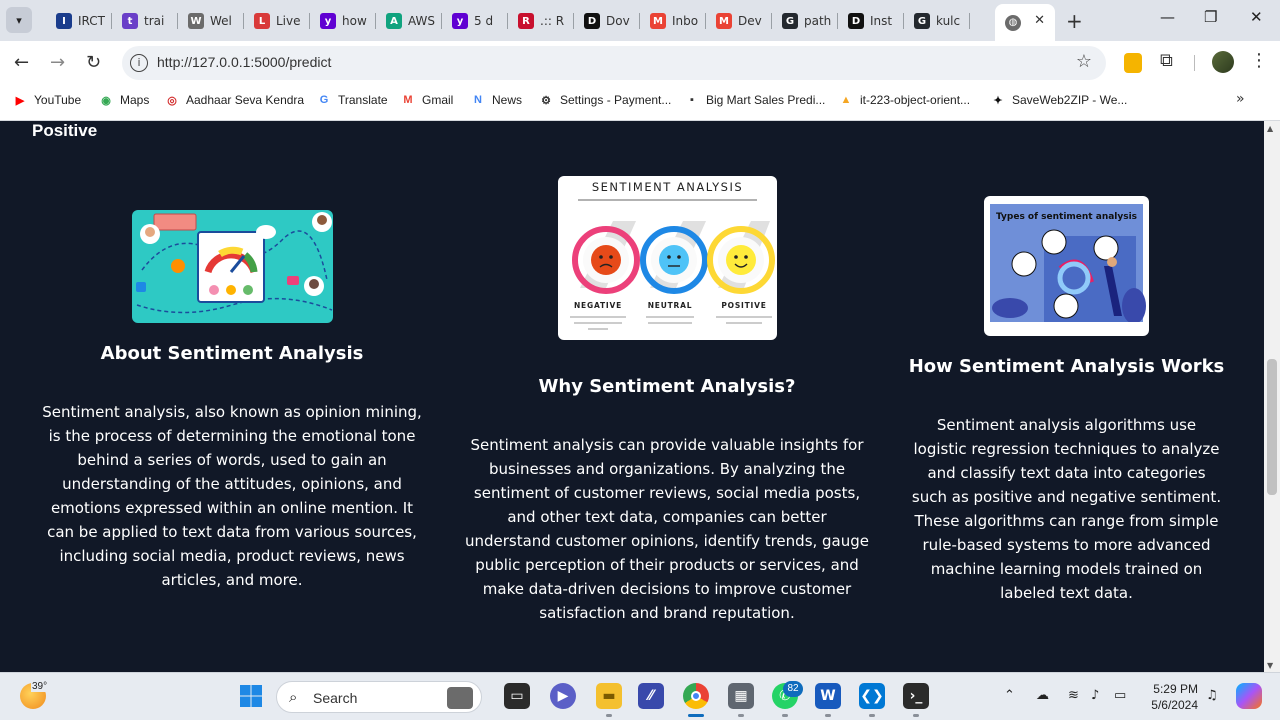  I want to click on clock-date: 5/6/2024, so click(1174, 705).